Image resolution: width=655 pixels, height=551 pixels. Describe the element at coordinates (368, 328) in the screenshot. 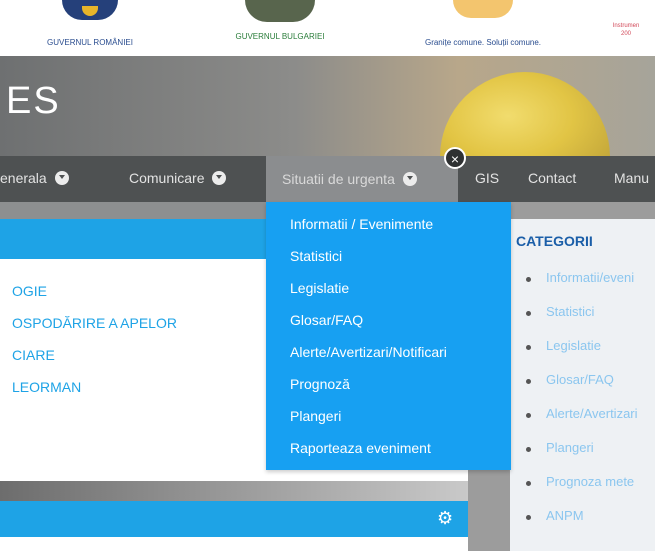

I see `menu-item-glosar-faq: Glosar/FAQ` at that location.